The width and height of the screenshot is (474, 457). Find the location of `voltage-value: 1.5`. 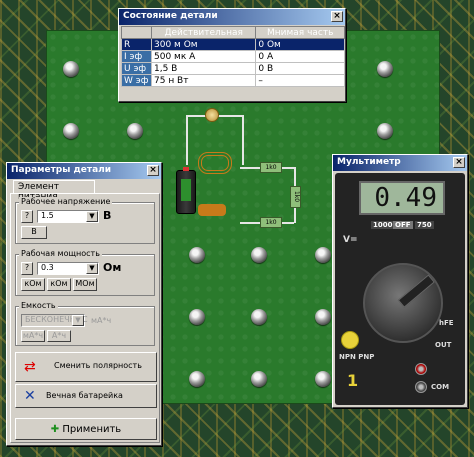

voltage-value: 1.5 is located at coordinates (47, 215).